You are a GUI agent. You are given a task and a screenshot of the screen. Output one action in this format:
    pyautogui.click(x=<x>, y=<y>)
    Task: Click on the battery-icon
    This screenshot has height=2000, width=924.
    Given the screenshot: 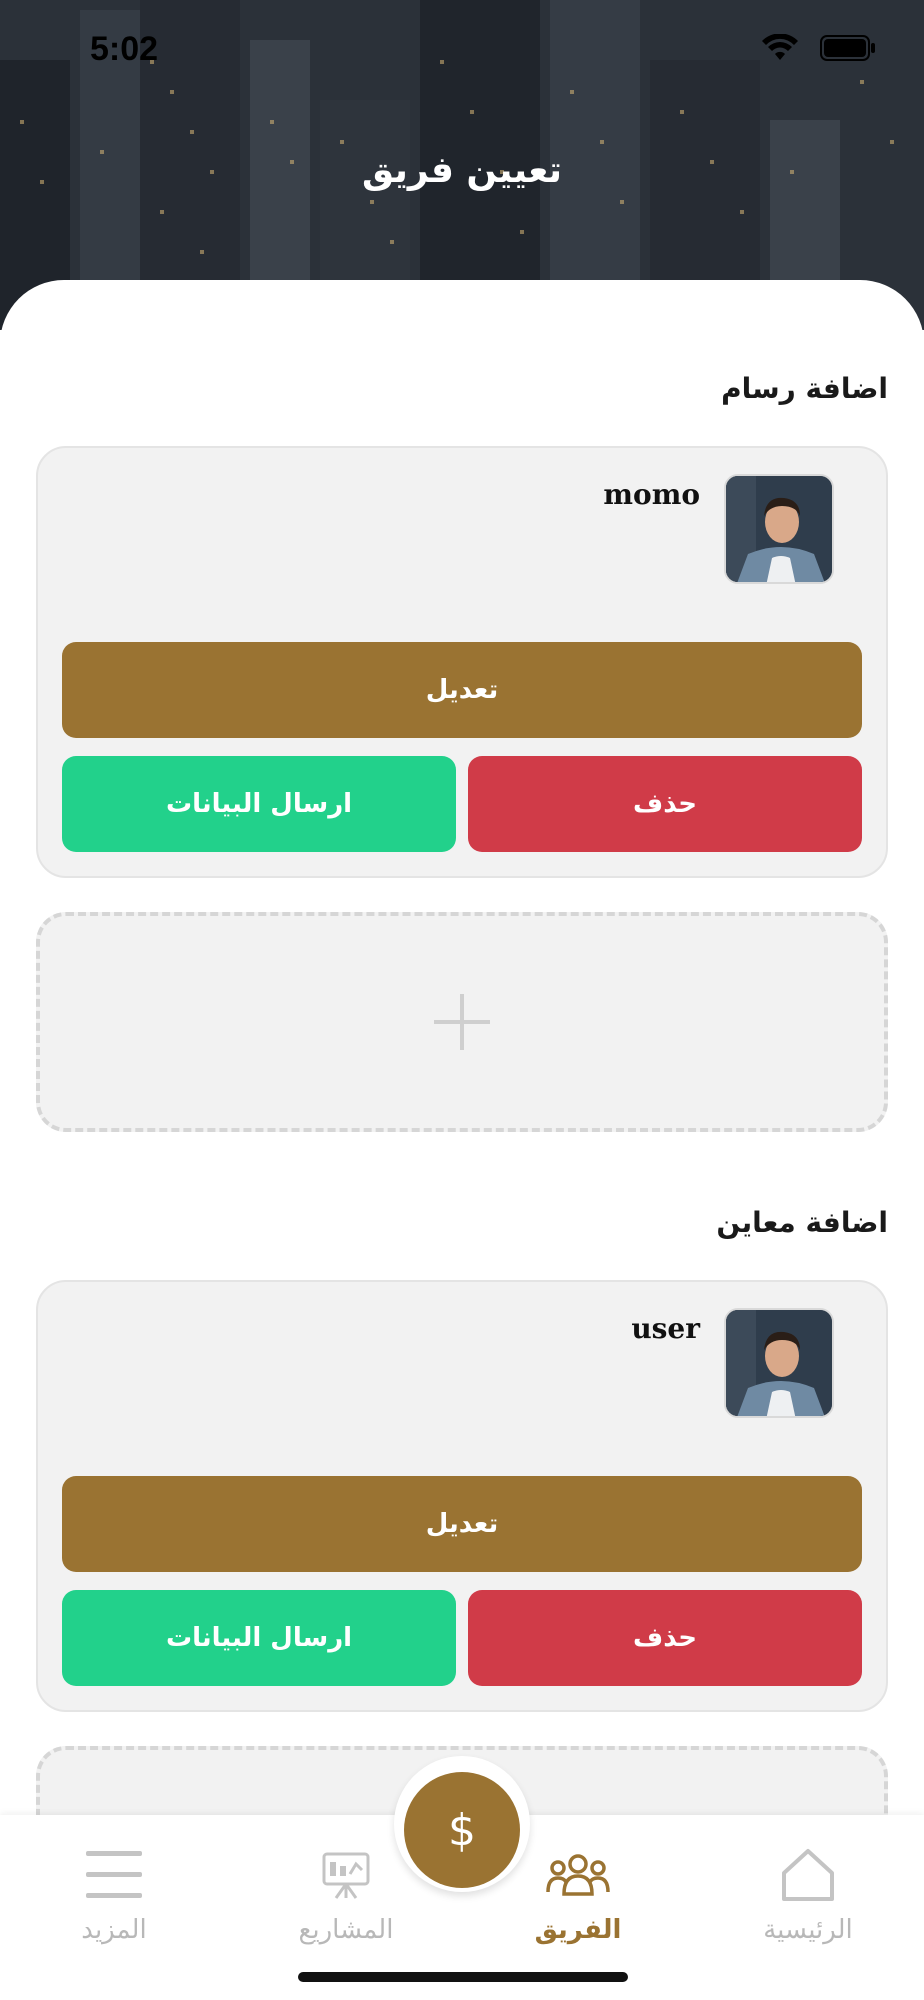 What is the action you would take?
    pyautogui.click(x=847, y=48)
    